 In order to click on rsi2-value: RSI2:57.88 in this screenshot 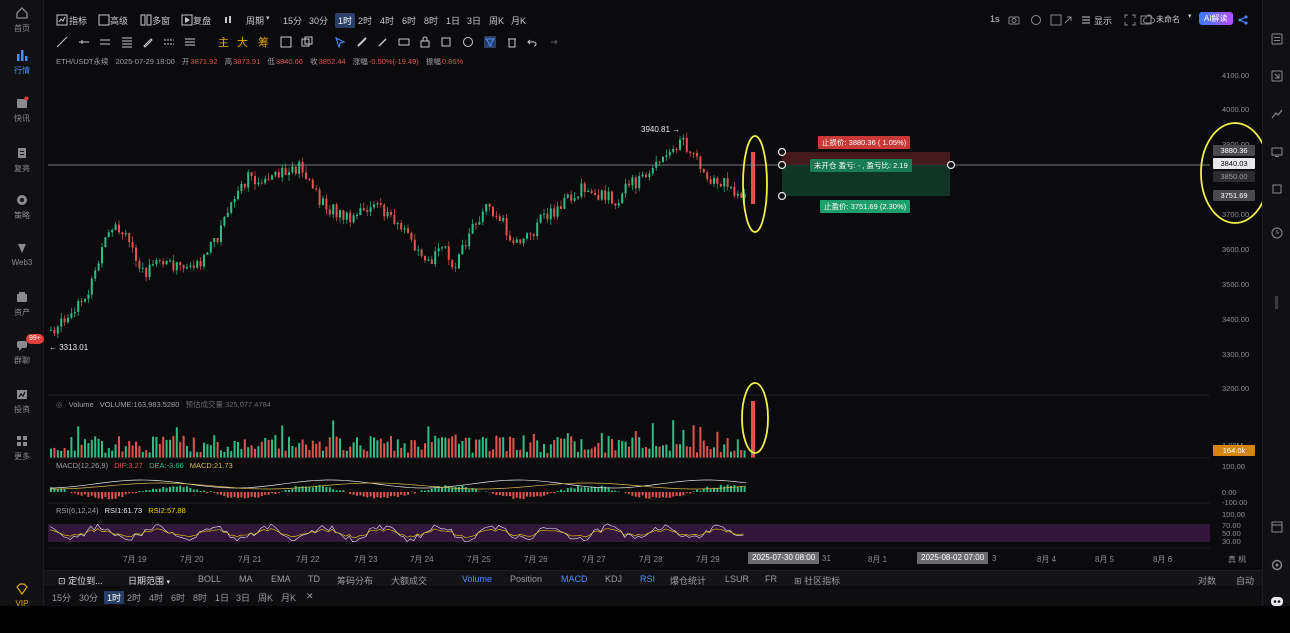, I will do `click(167, 510)`.